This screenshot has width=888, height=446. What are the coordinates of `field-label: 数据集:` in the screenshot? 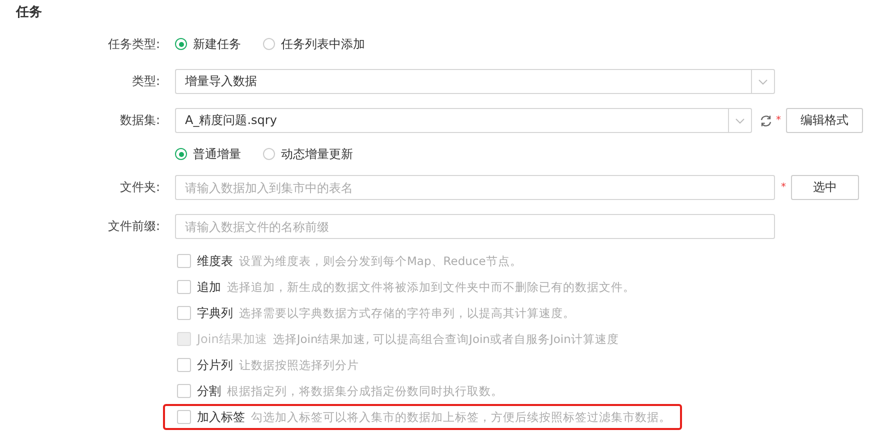 It's located at (139, 120).